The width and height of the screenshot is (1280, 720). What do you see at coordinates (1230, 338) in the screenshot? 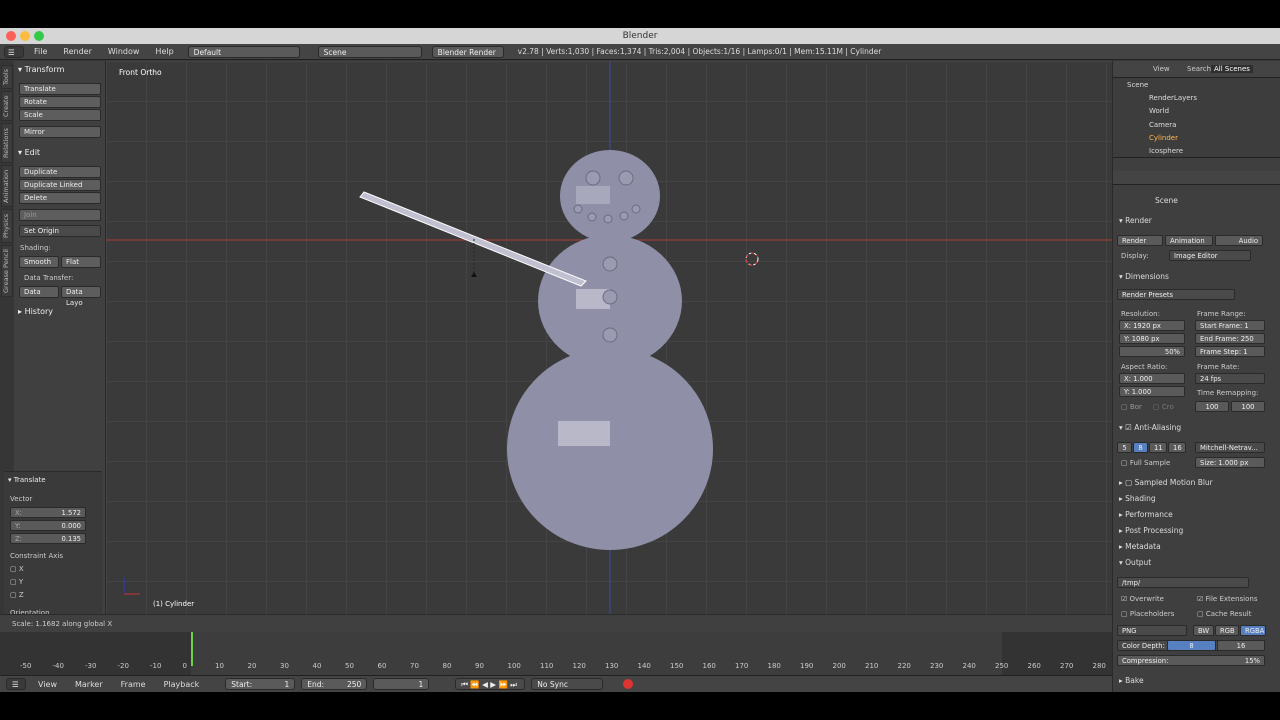
I see `end-frame-prop: End Frame: 250` at bounding box center [1230, 338].